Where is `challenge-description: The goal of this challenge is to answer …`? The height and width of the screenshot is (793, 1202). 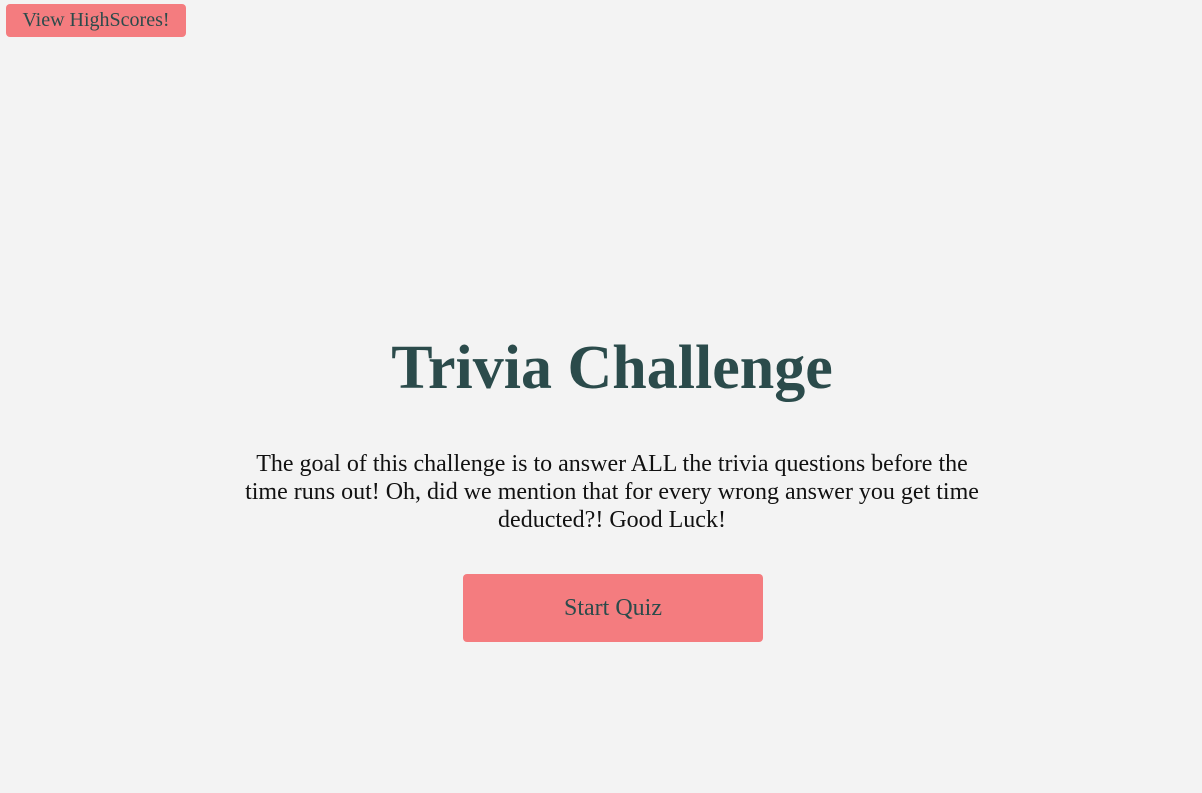
challenge-description: The goal of this challenge is to answer … is located at coordinates (612, 492).